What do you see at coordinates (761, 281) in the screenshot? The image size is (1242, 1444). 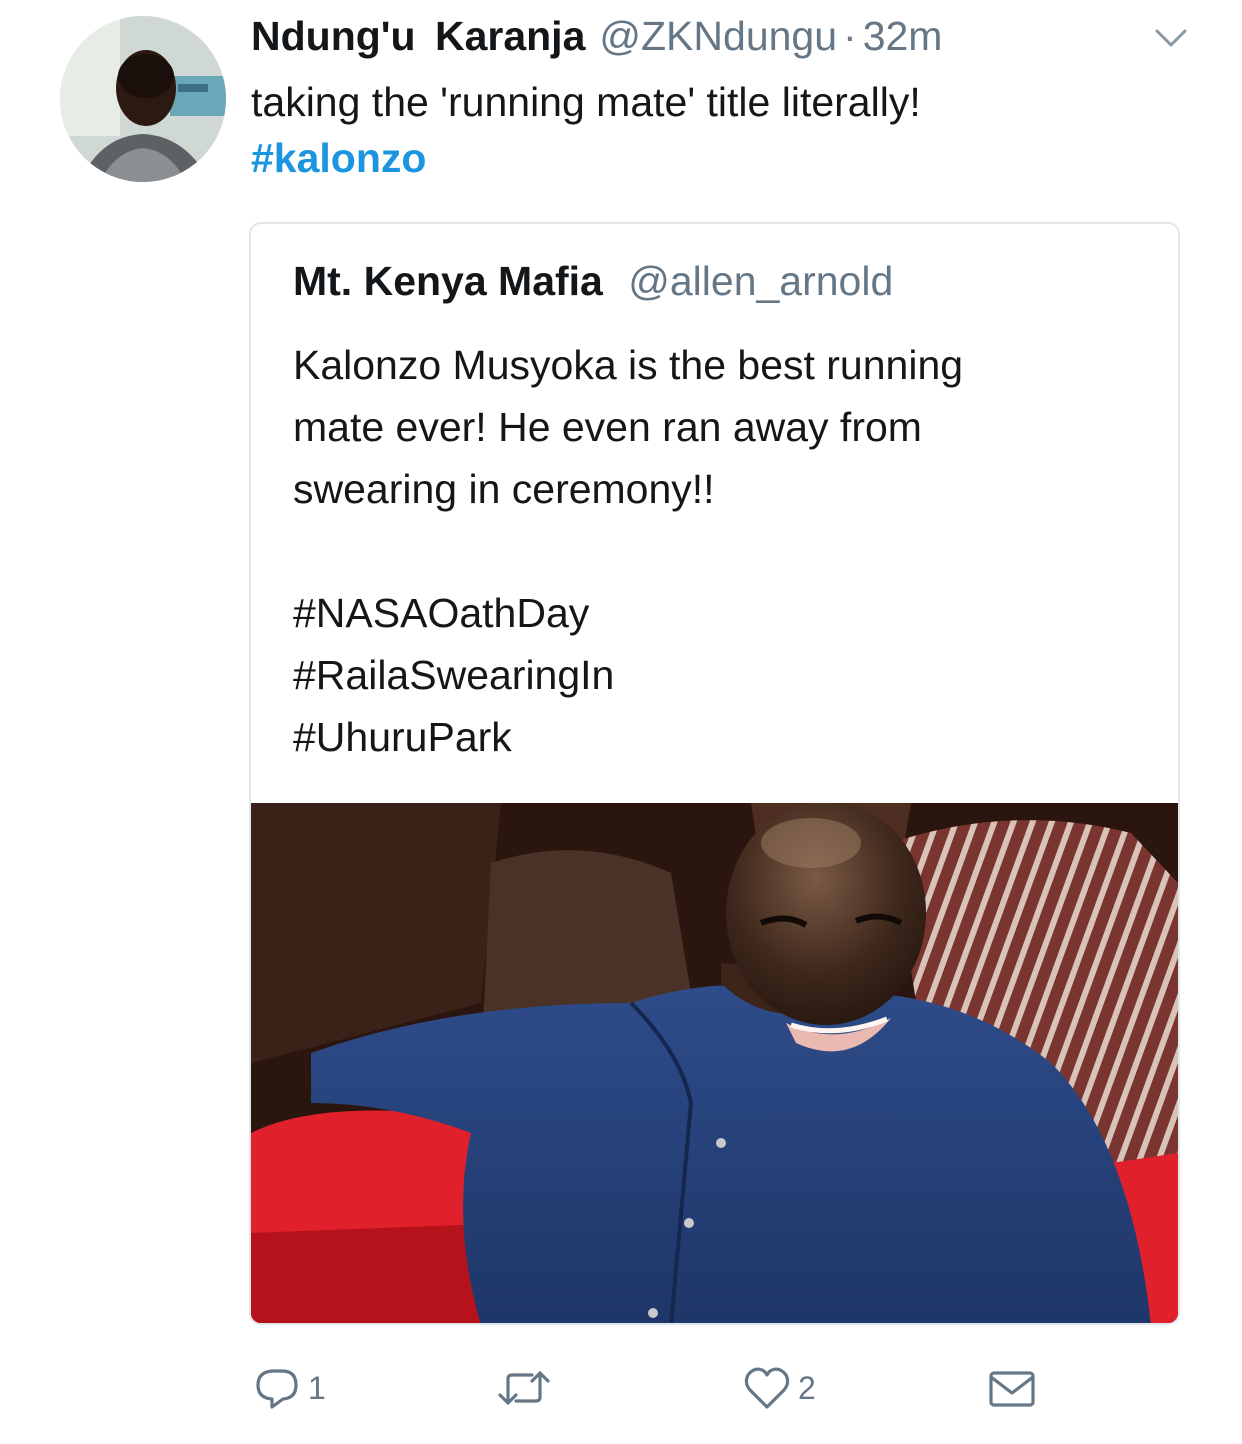 I see `quoted-user-handle: @allen_arnold` at bounding box center [761, 281].